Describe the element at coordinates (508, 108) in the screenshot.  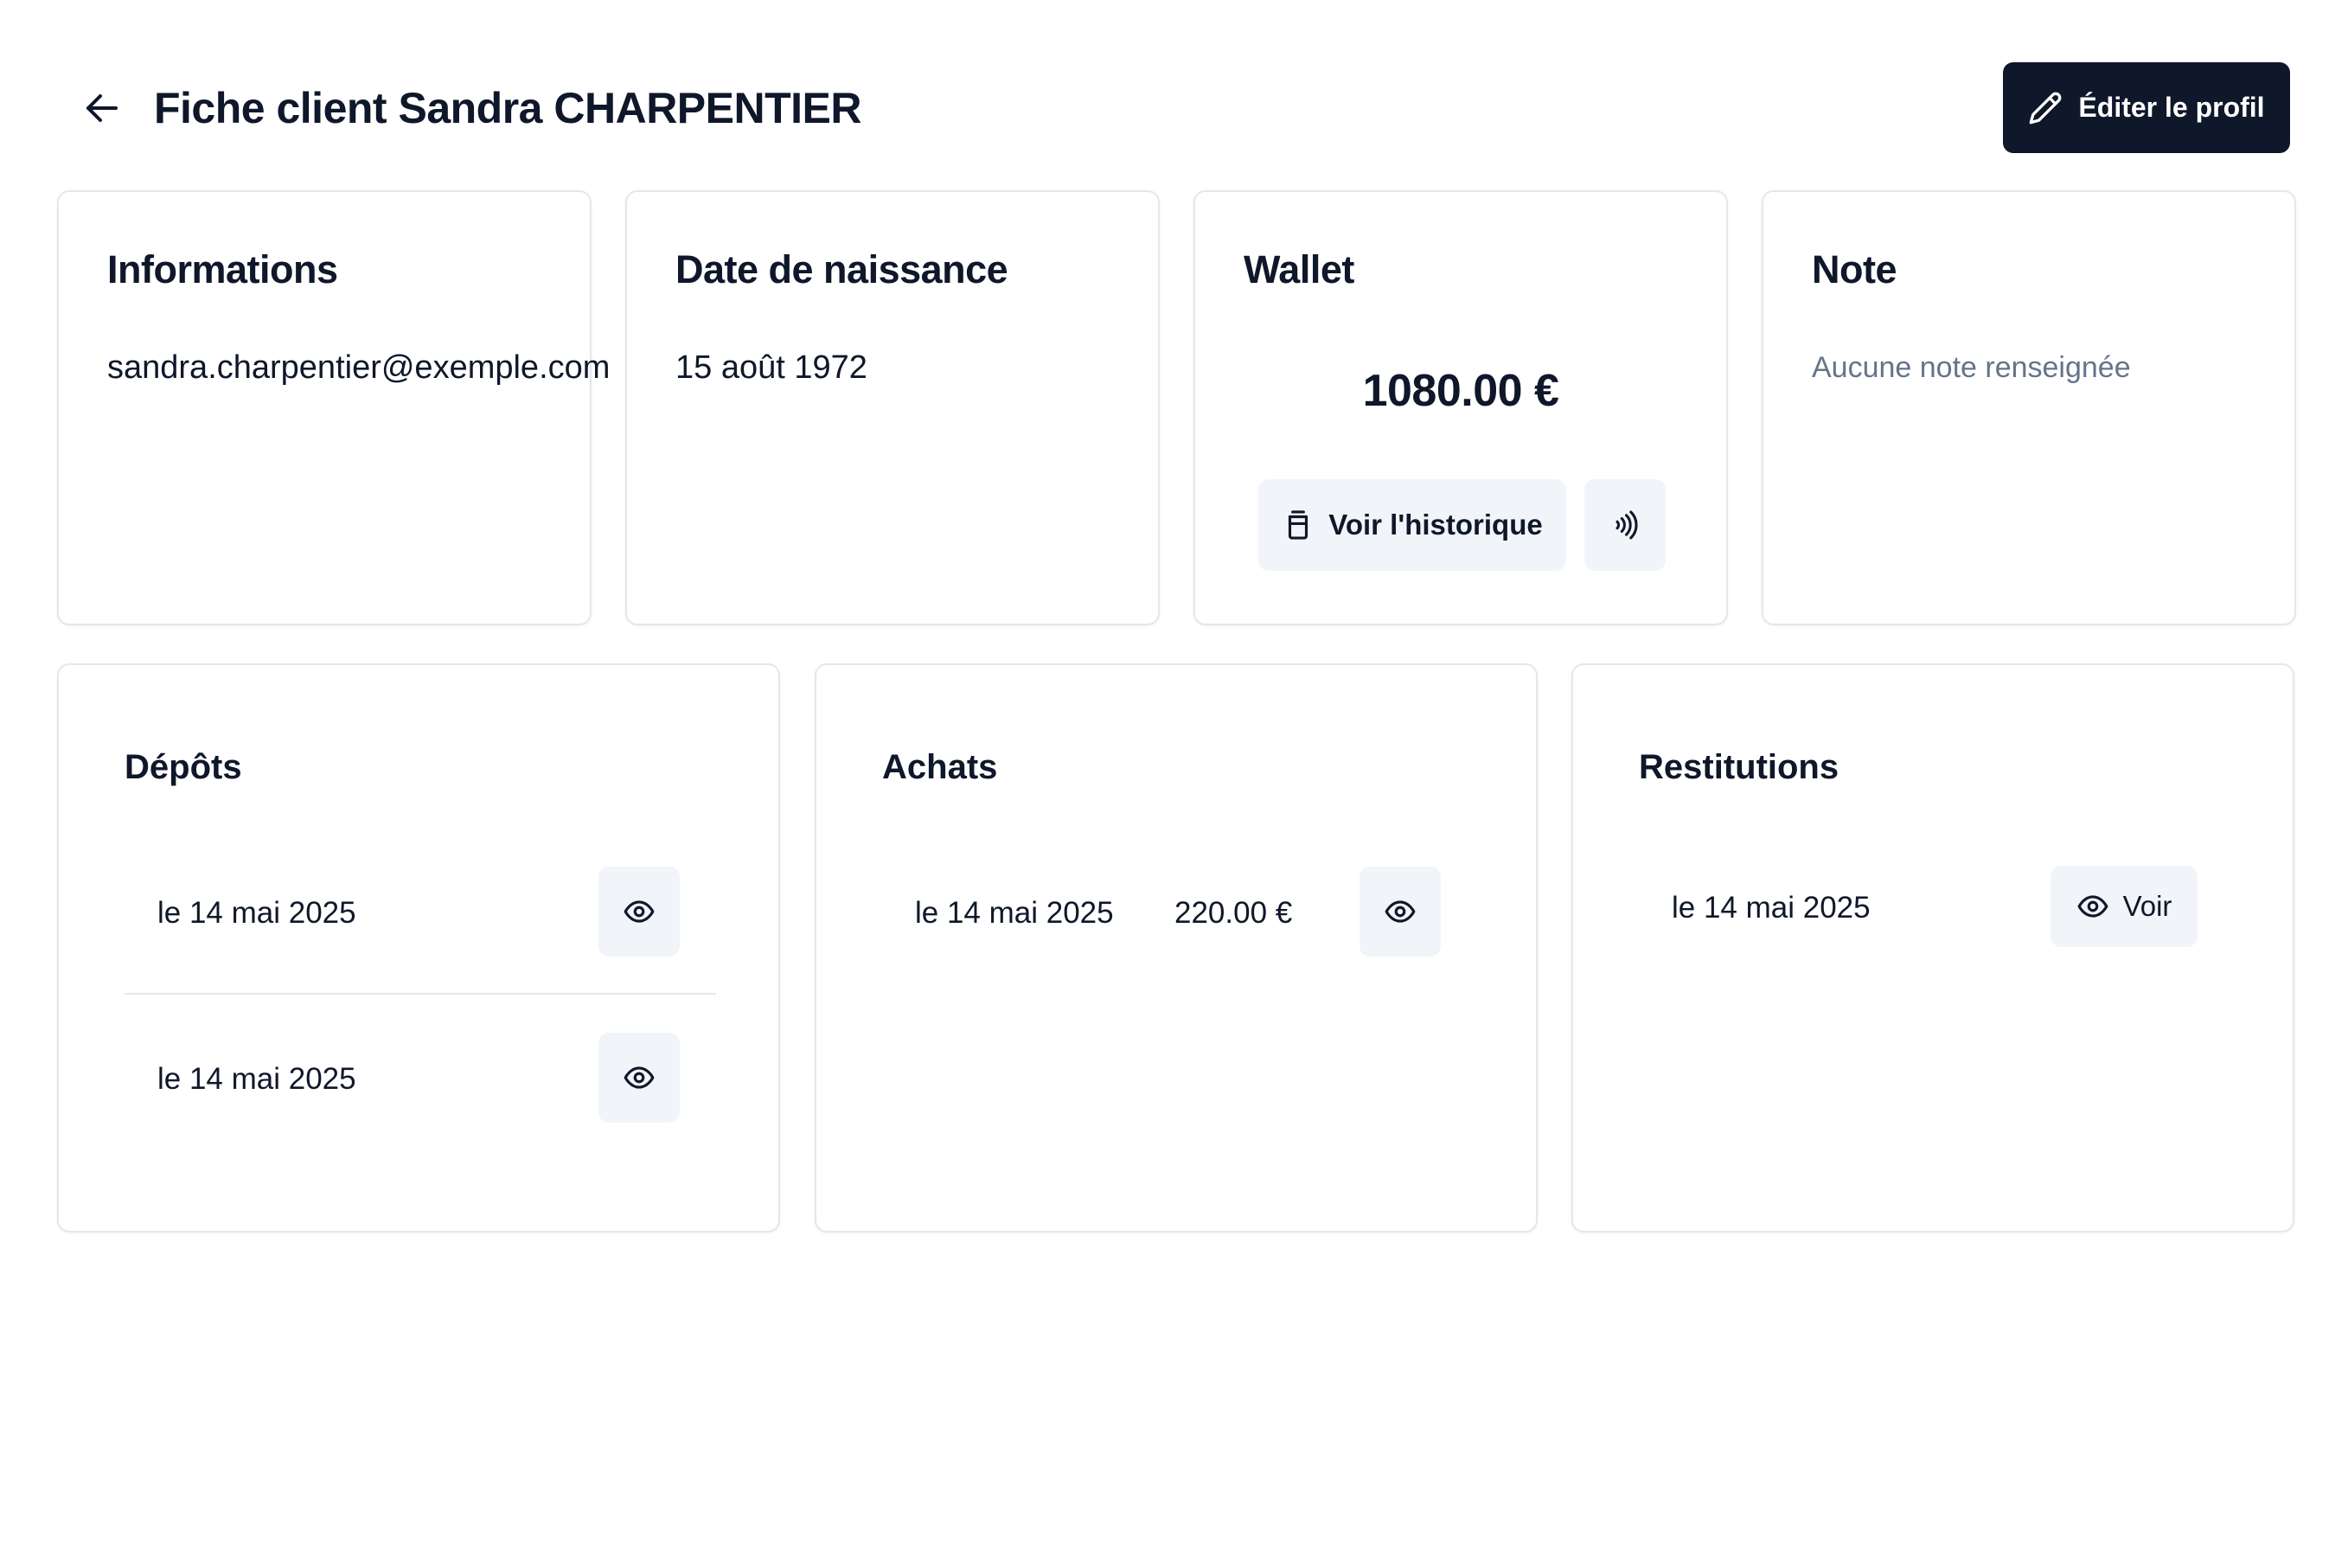
I see `page-title: Fiche client Sandra CHARPENTIER` at that location.